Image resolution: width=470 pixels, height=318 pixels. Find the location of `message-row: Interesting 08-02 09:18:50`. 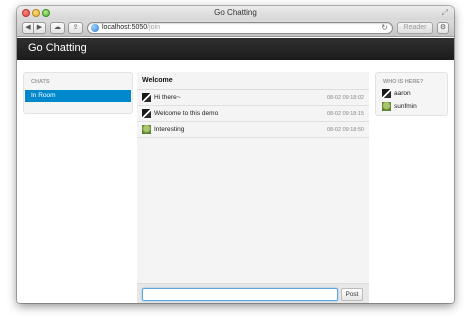

message-row: Interesting 08-02 09:18:50 is located at coordinates (253, 130).